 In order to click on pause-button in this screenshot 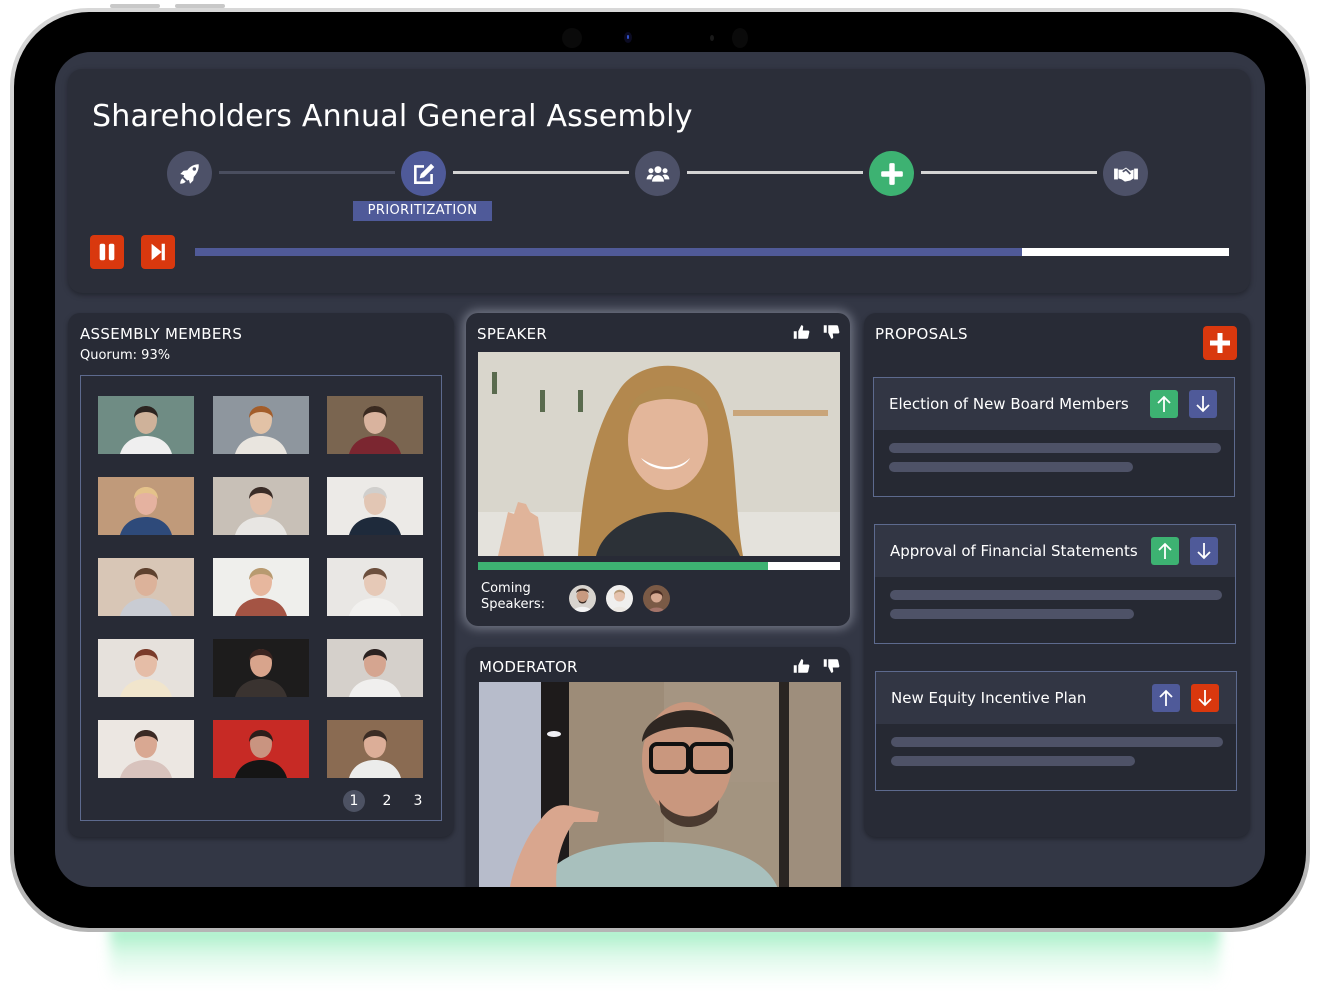, I will do `click(107, 252)`.